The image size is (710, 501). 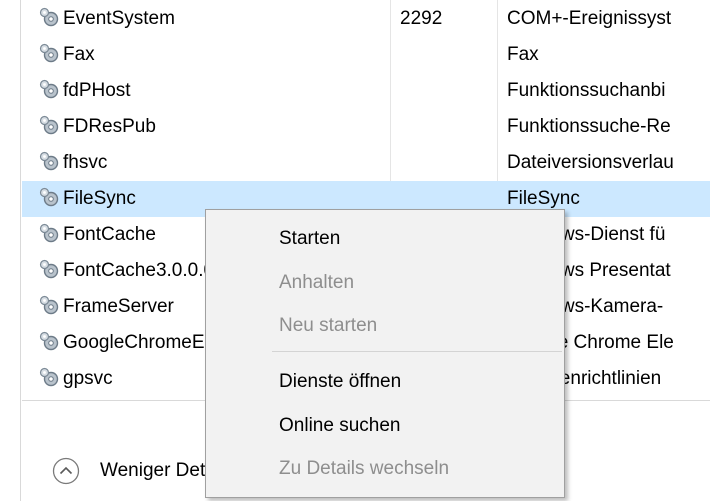 I want to click on menu-item-anhalten: Anhalten, so click(x=385, y=283).